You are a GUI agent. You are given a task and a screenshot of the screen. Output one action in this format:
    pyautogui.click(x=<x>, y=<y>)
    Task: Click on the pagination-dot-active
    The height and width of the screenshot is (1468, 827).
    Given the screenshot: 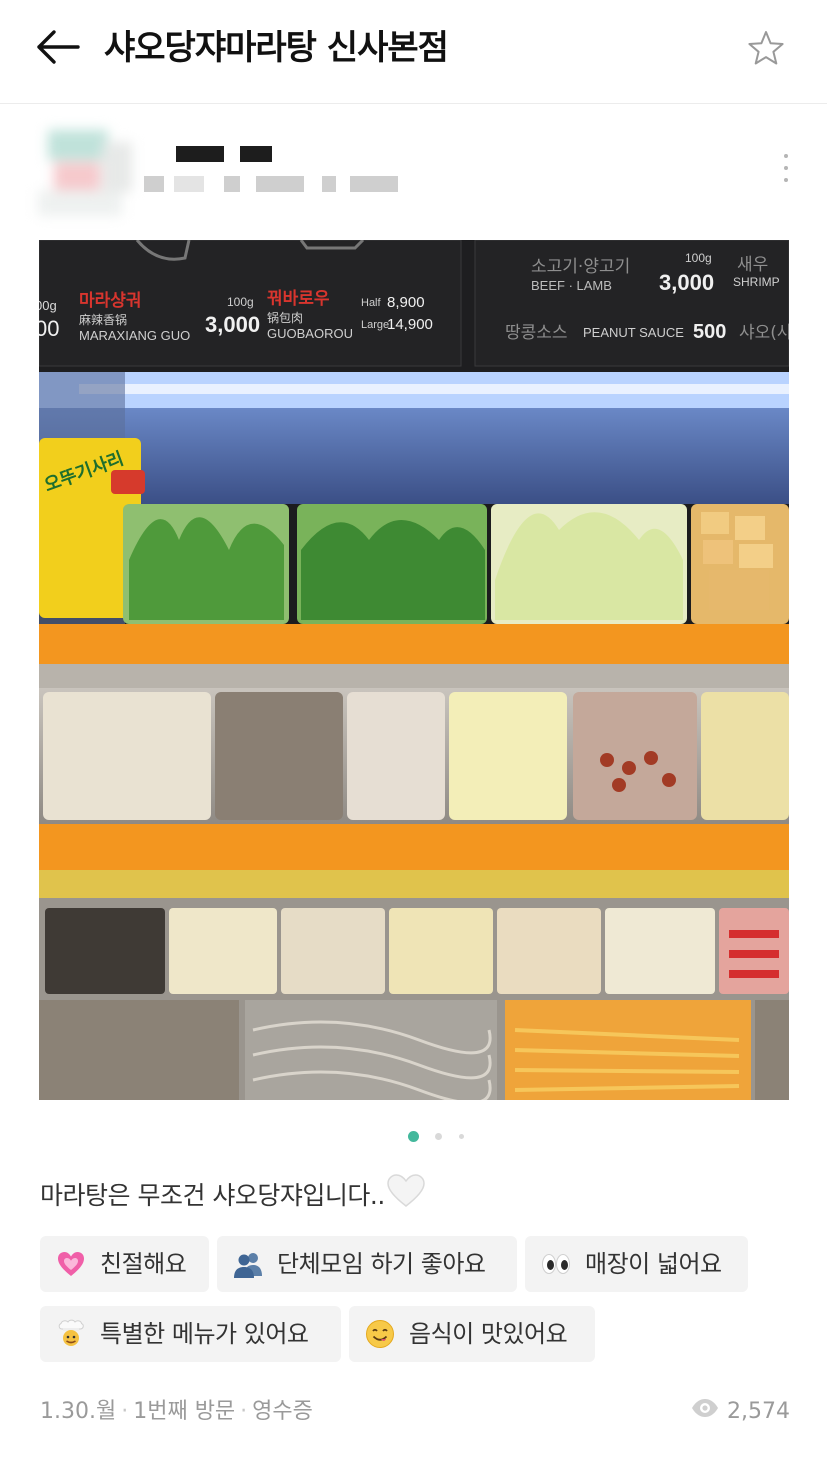 What is the action you would take?
    pyautogui.click(x=413, y=1136)
    